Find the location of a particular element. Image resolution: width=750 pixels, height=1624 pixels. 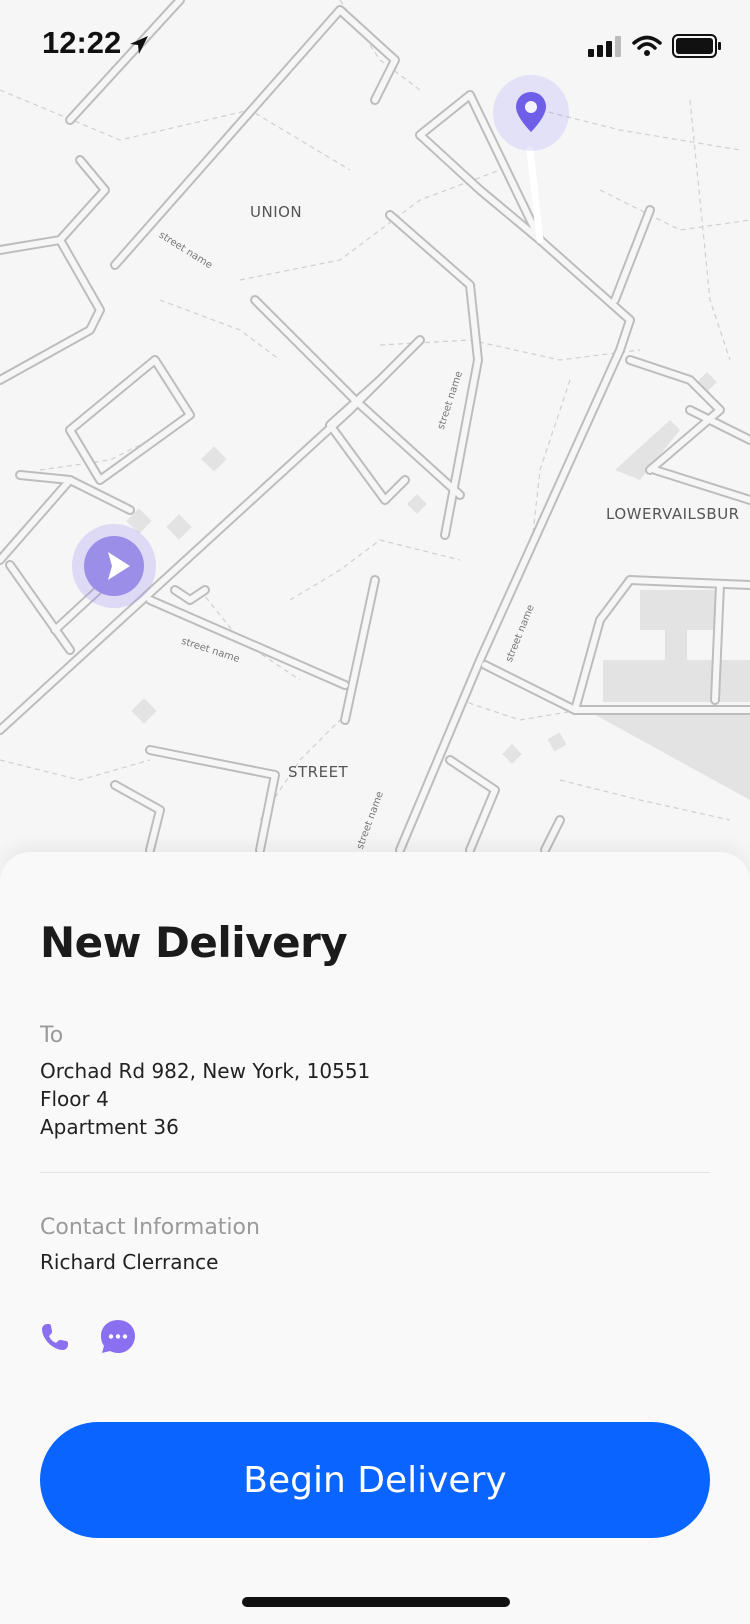

status-time: 12:22 is located at coordinates (82, 42).